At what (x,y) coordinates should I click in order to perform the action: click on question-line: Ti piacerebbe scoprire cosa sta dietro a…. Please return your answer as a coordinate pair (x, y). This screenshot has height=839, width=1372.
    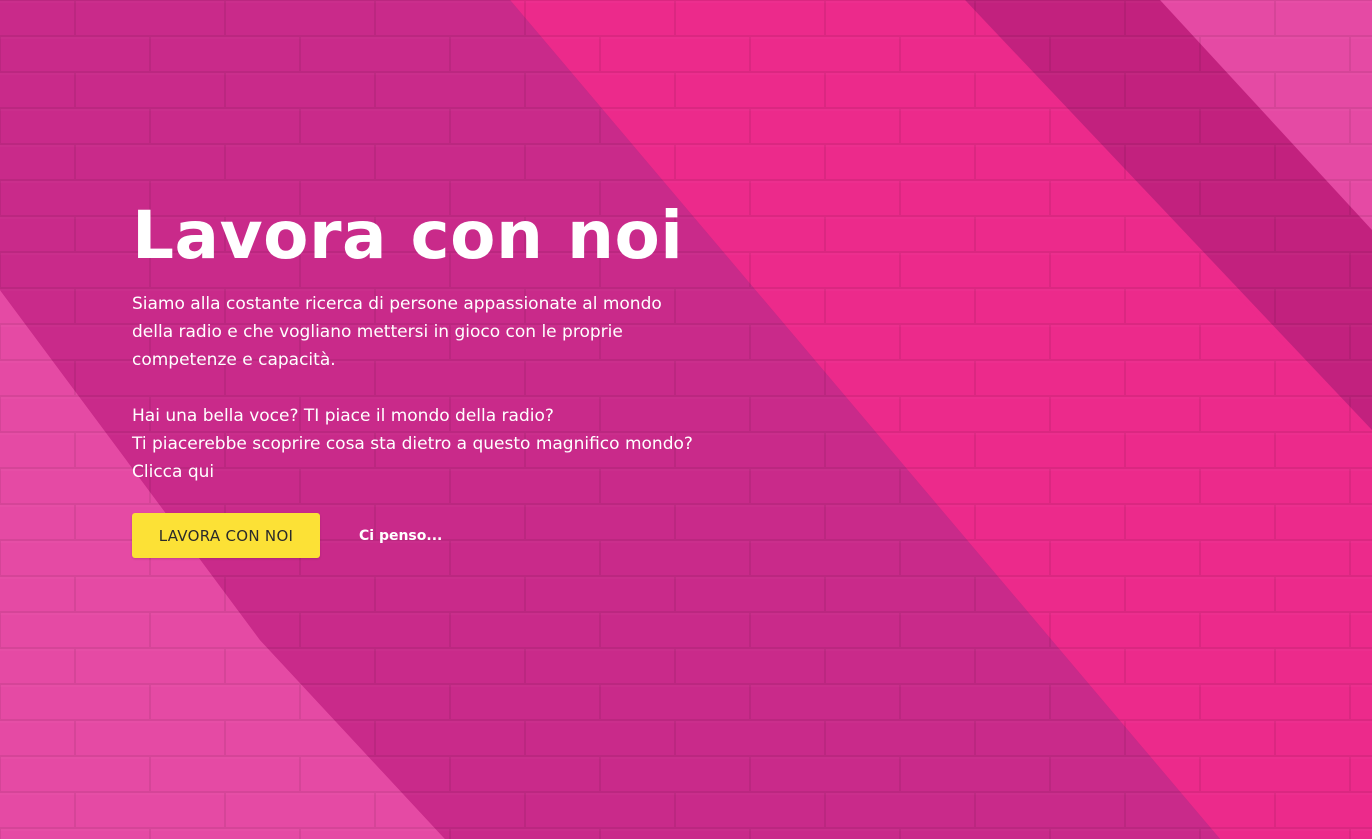
    Looking at the image, I should click on (412, 444).